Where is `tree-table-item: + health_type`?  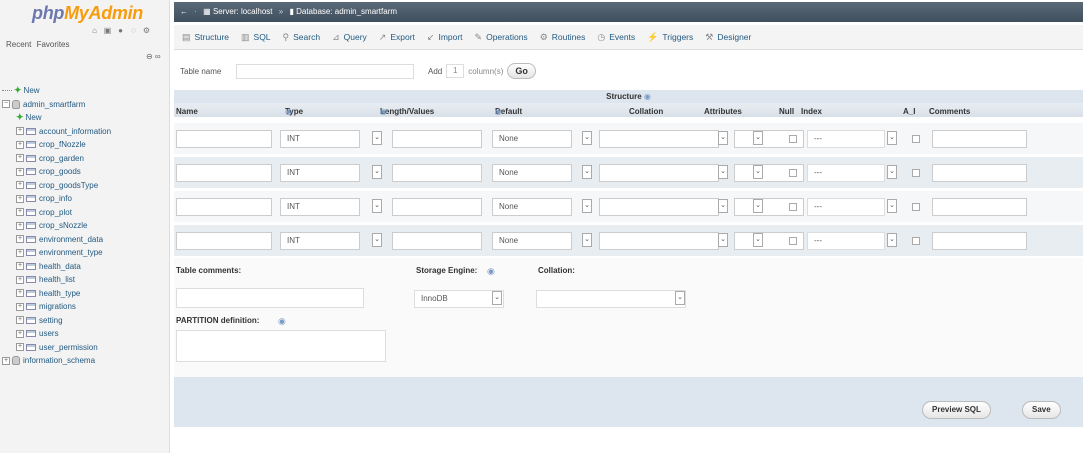 tree-table-item: + health_type is located at coordinates (85, 294).